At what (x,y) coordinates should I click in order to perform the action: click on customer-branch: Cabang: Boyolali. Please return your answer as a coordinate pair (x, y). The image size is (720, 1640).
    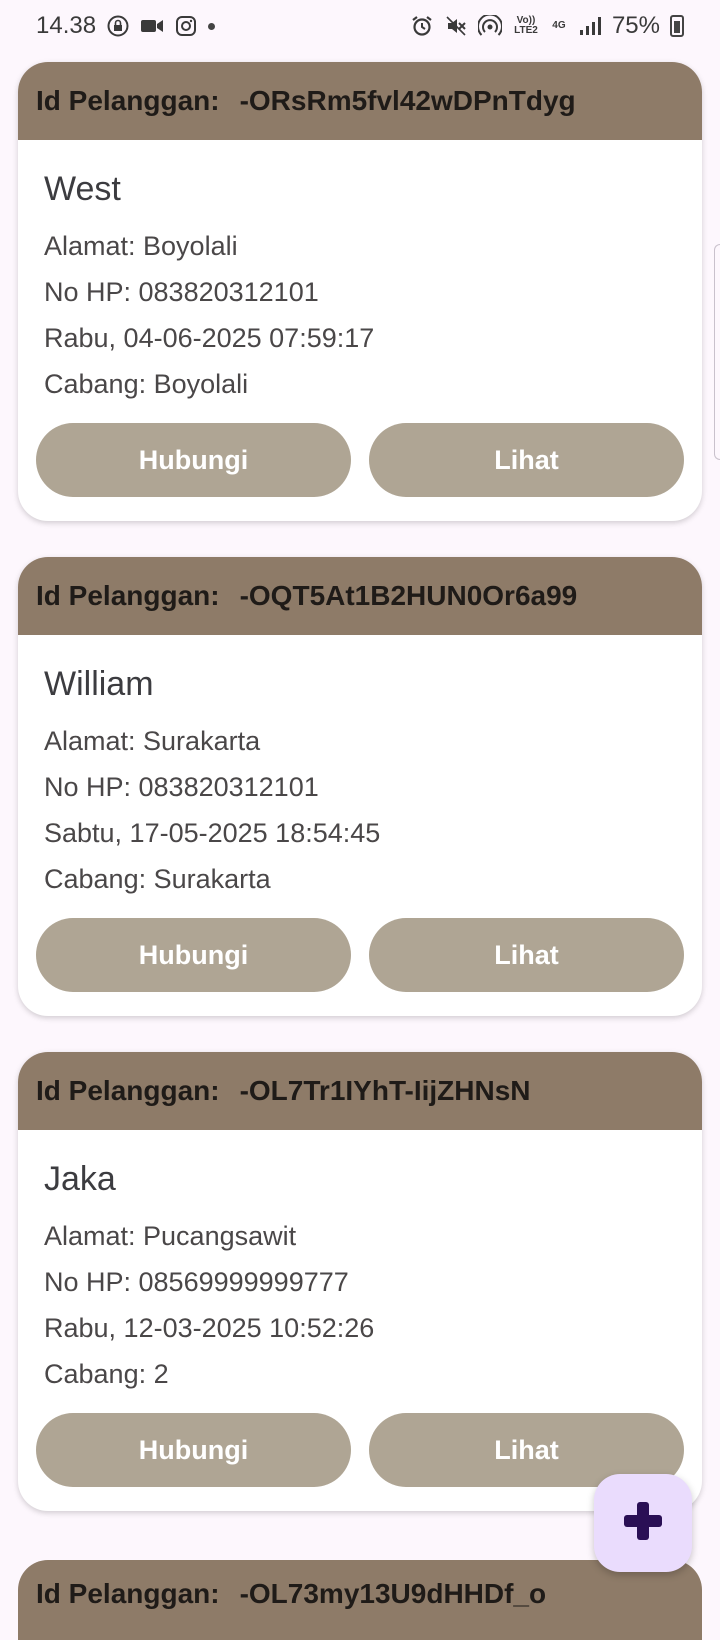
    Looking at the image, I should click on (146, 384).